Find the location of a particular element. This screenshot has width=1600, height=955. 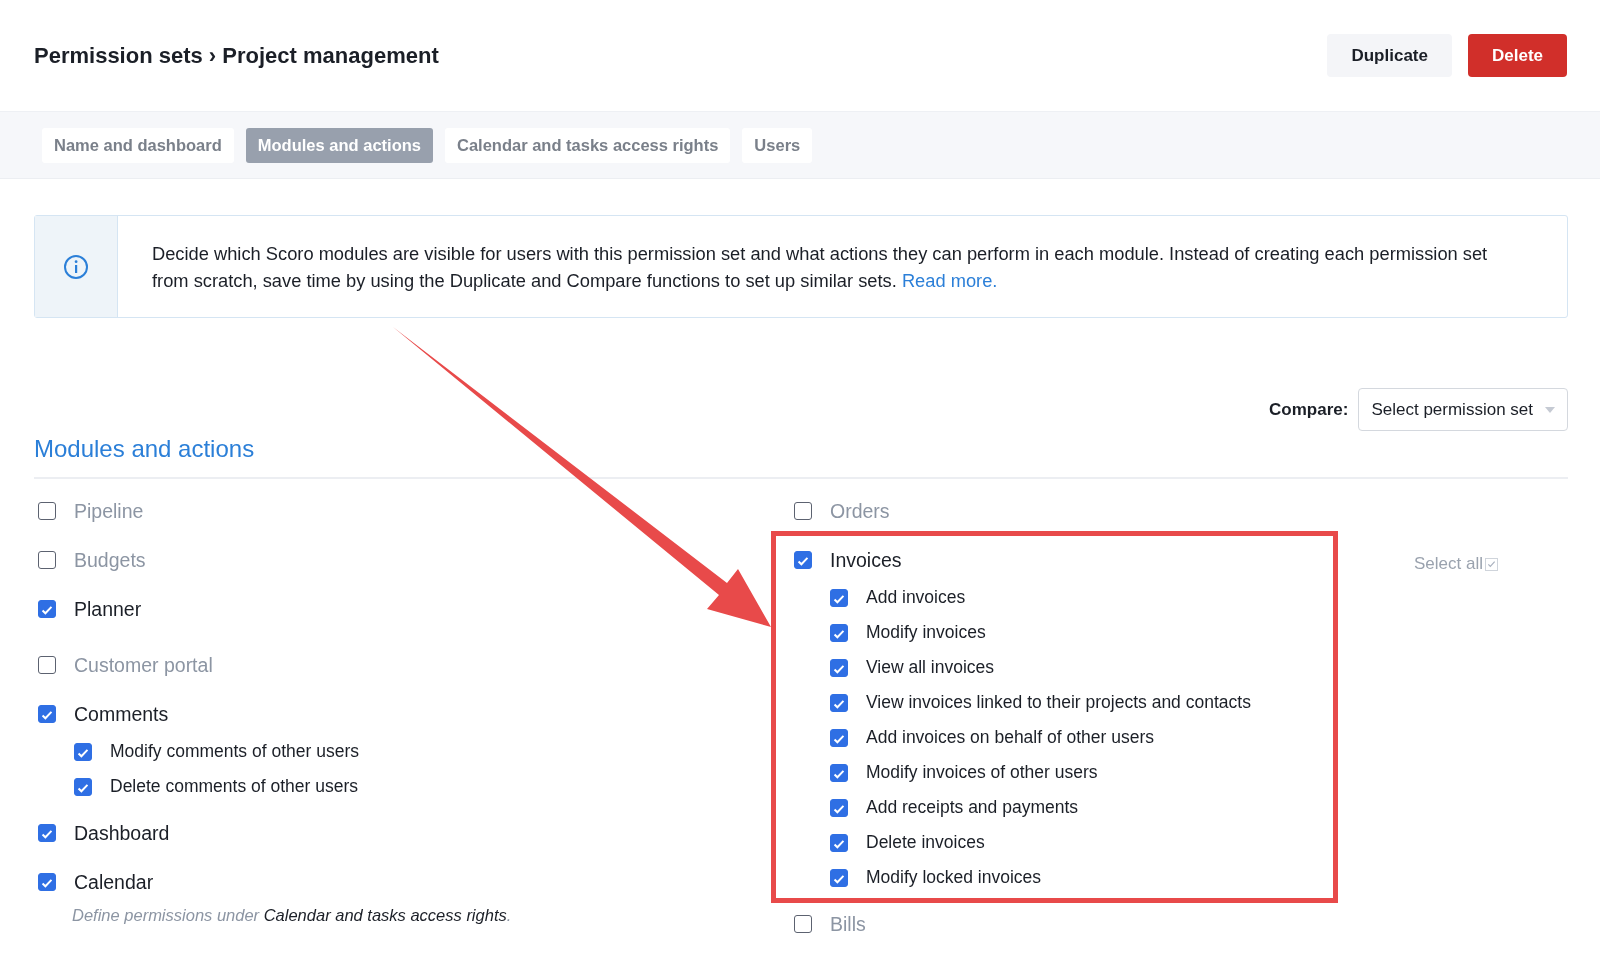

module-label: Pipeline is located at coordinates (109, 511).